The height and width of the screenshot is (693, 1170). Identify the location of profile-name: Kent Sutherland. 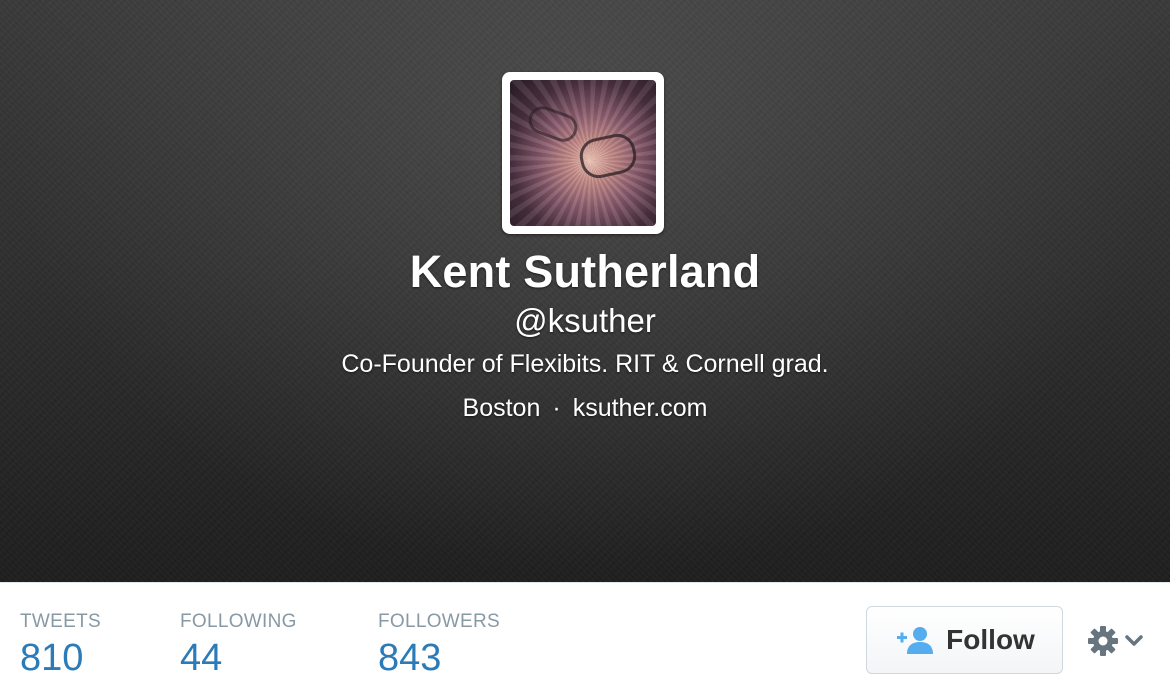
(585, 271).